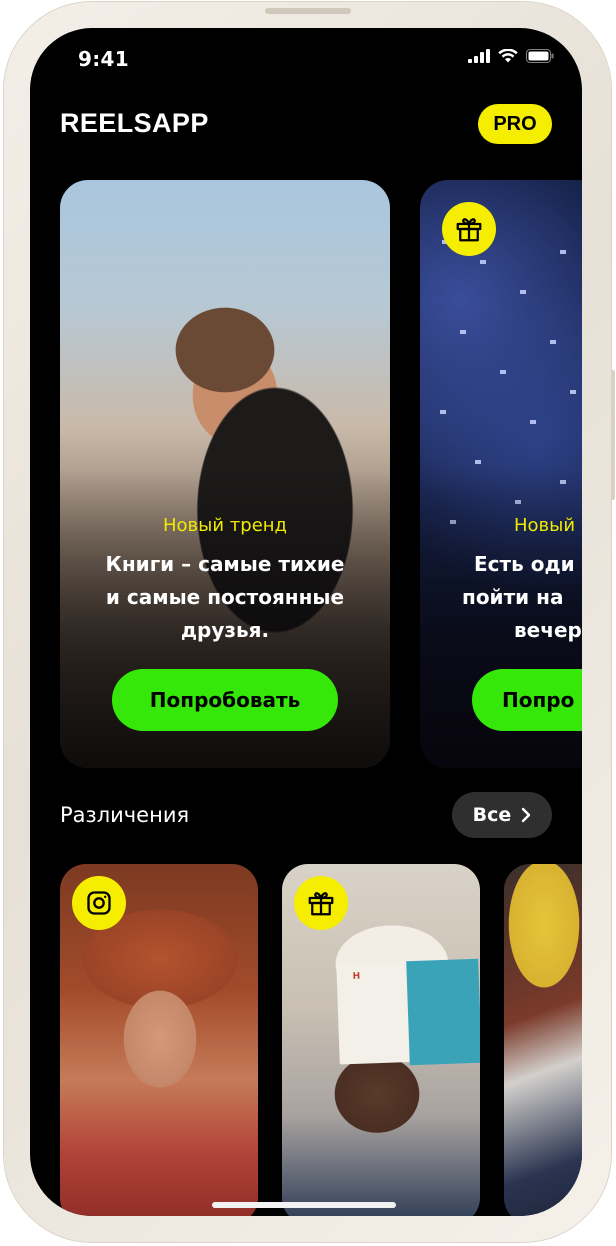  What do you see at coordinates (225, 564) in the screenshot?
I see `hero-title-line: Книги – самые тихие` at bounding box center [225, 564].